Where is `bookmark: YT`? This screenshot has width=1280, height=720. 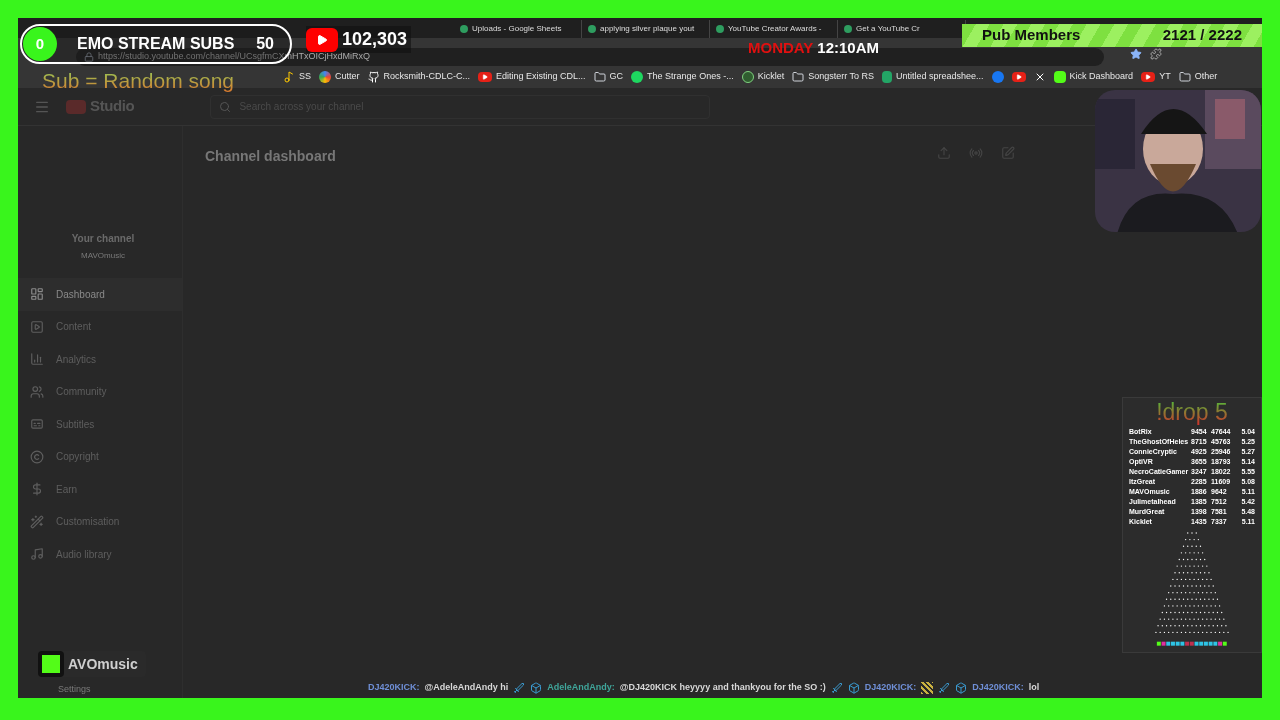
bookmark: YT is located at coordinates (1156, 77).